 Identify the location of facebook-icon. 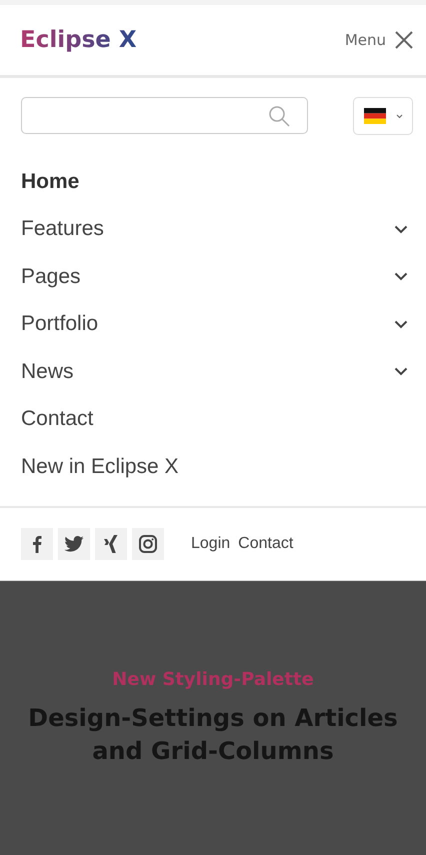
(37, 543).